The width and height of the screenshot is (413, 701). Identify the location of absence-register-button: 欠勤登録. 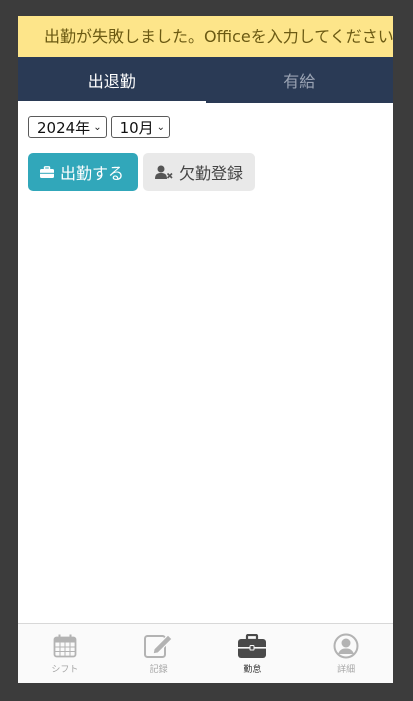
(199, 172).